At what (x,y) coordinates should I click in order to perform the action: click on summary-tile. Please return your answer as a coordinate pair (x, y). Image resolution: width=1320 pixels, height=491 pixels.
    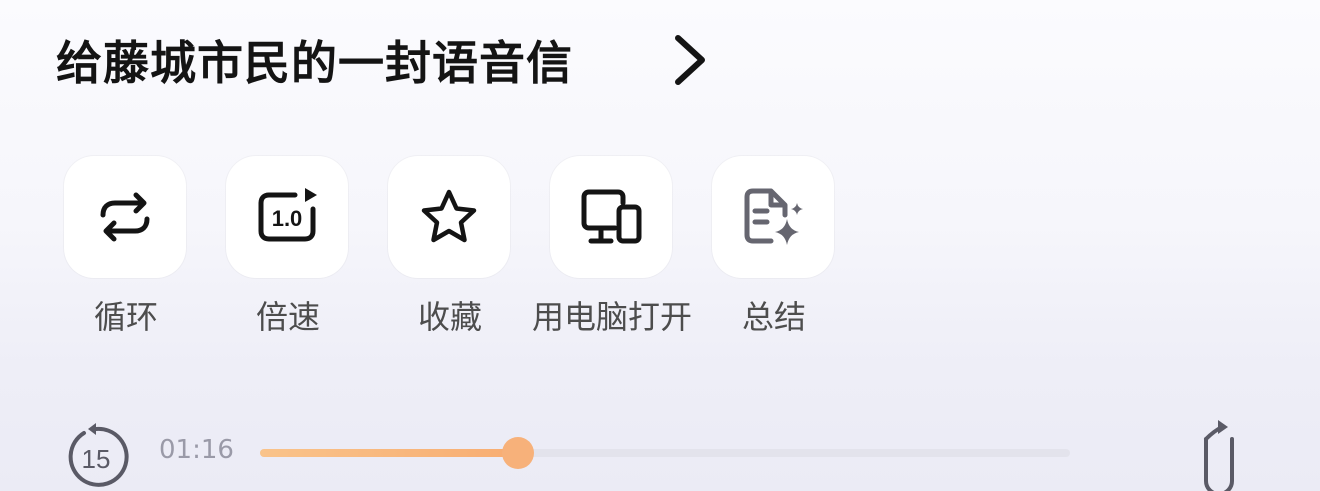
    Looking at the image, I should click on (773, 217).